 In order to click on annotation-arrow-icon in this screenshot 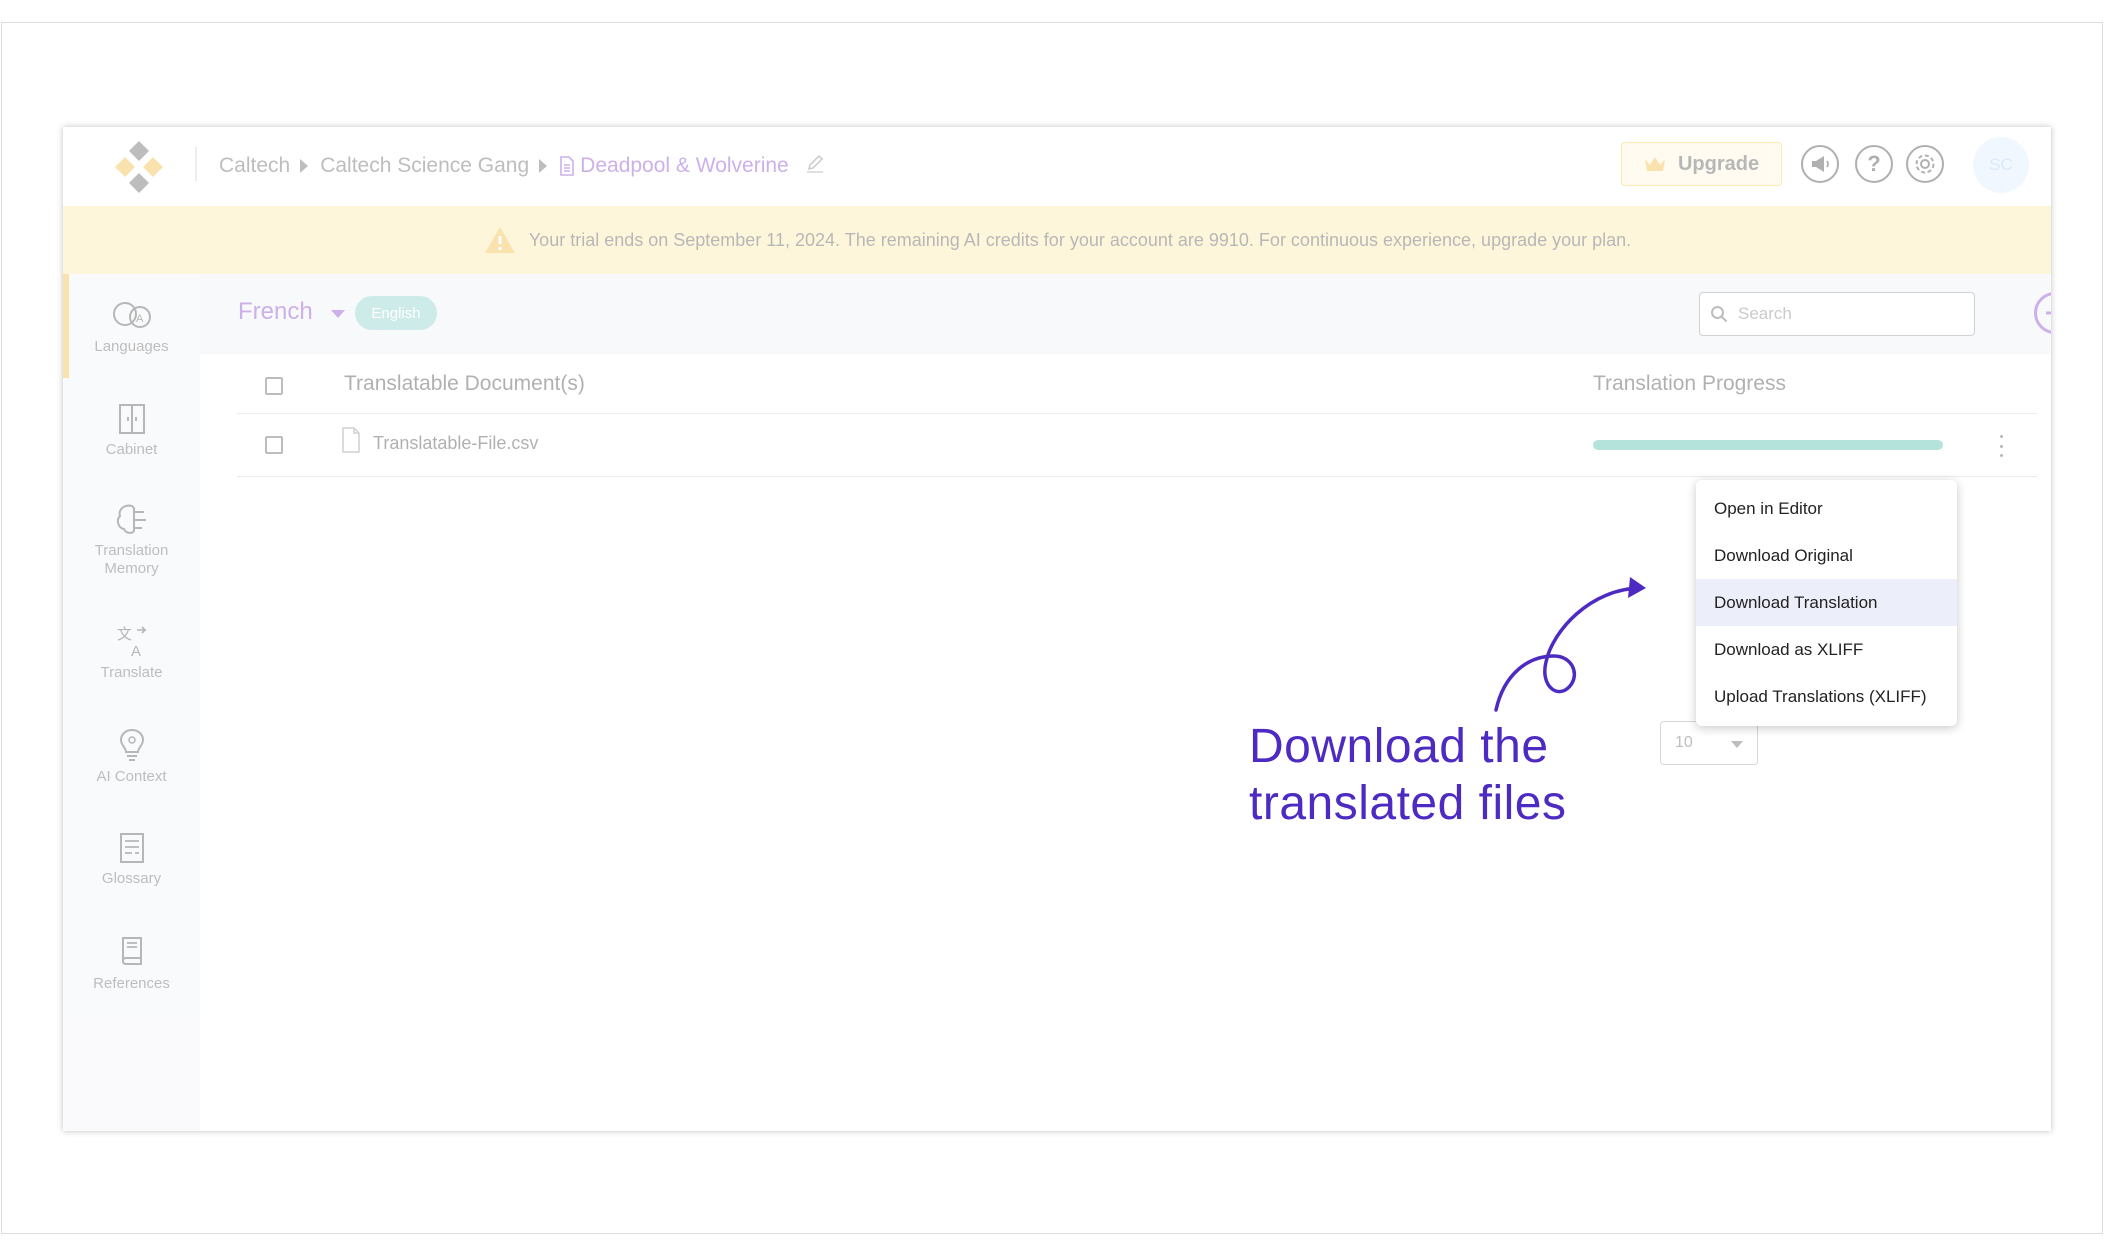, I will do `click(1570, 644)`.